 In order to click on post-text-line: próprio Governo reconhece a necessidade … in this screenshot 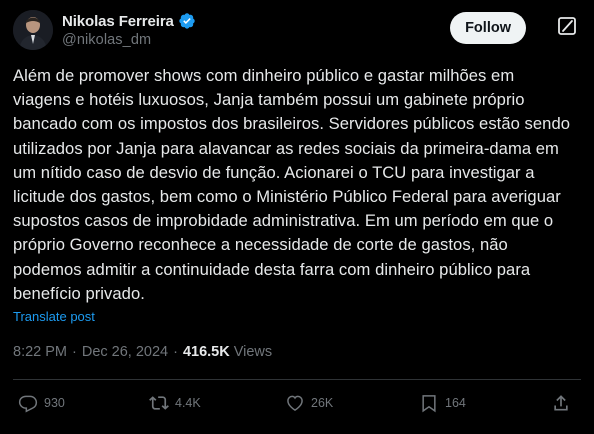, I will do `click(260, 245)`.